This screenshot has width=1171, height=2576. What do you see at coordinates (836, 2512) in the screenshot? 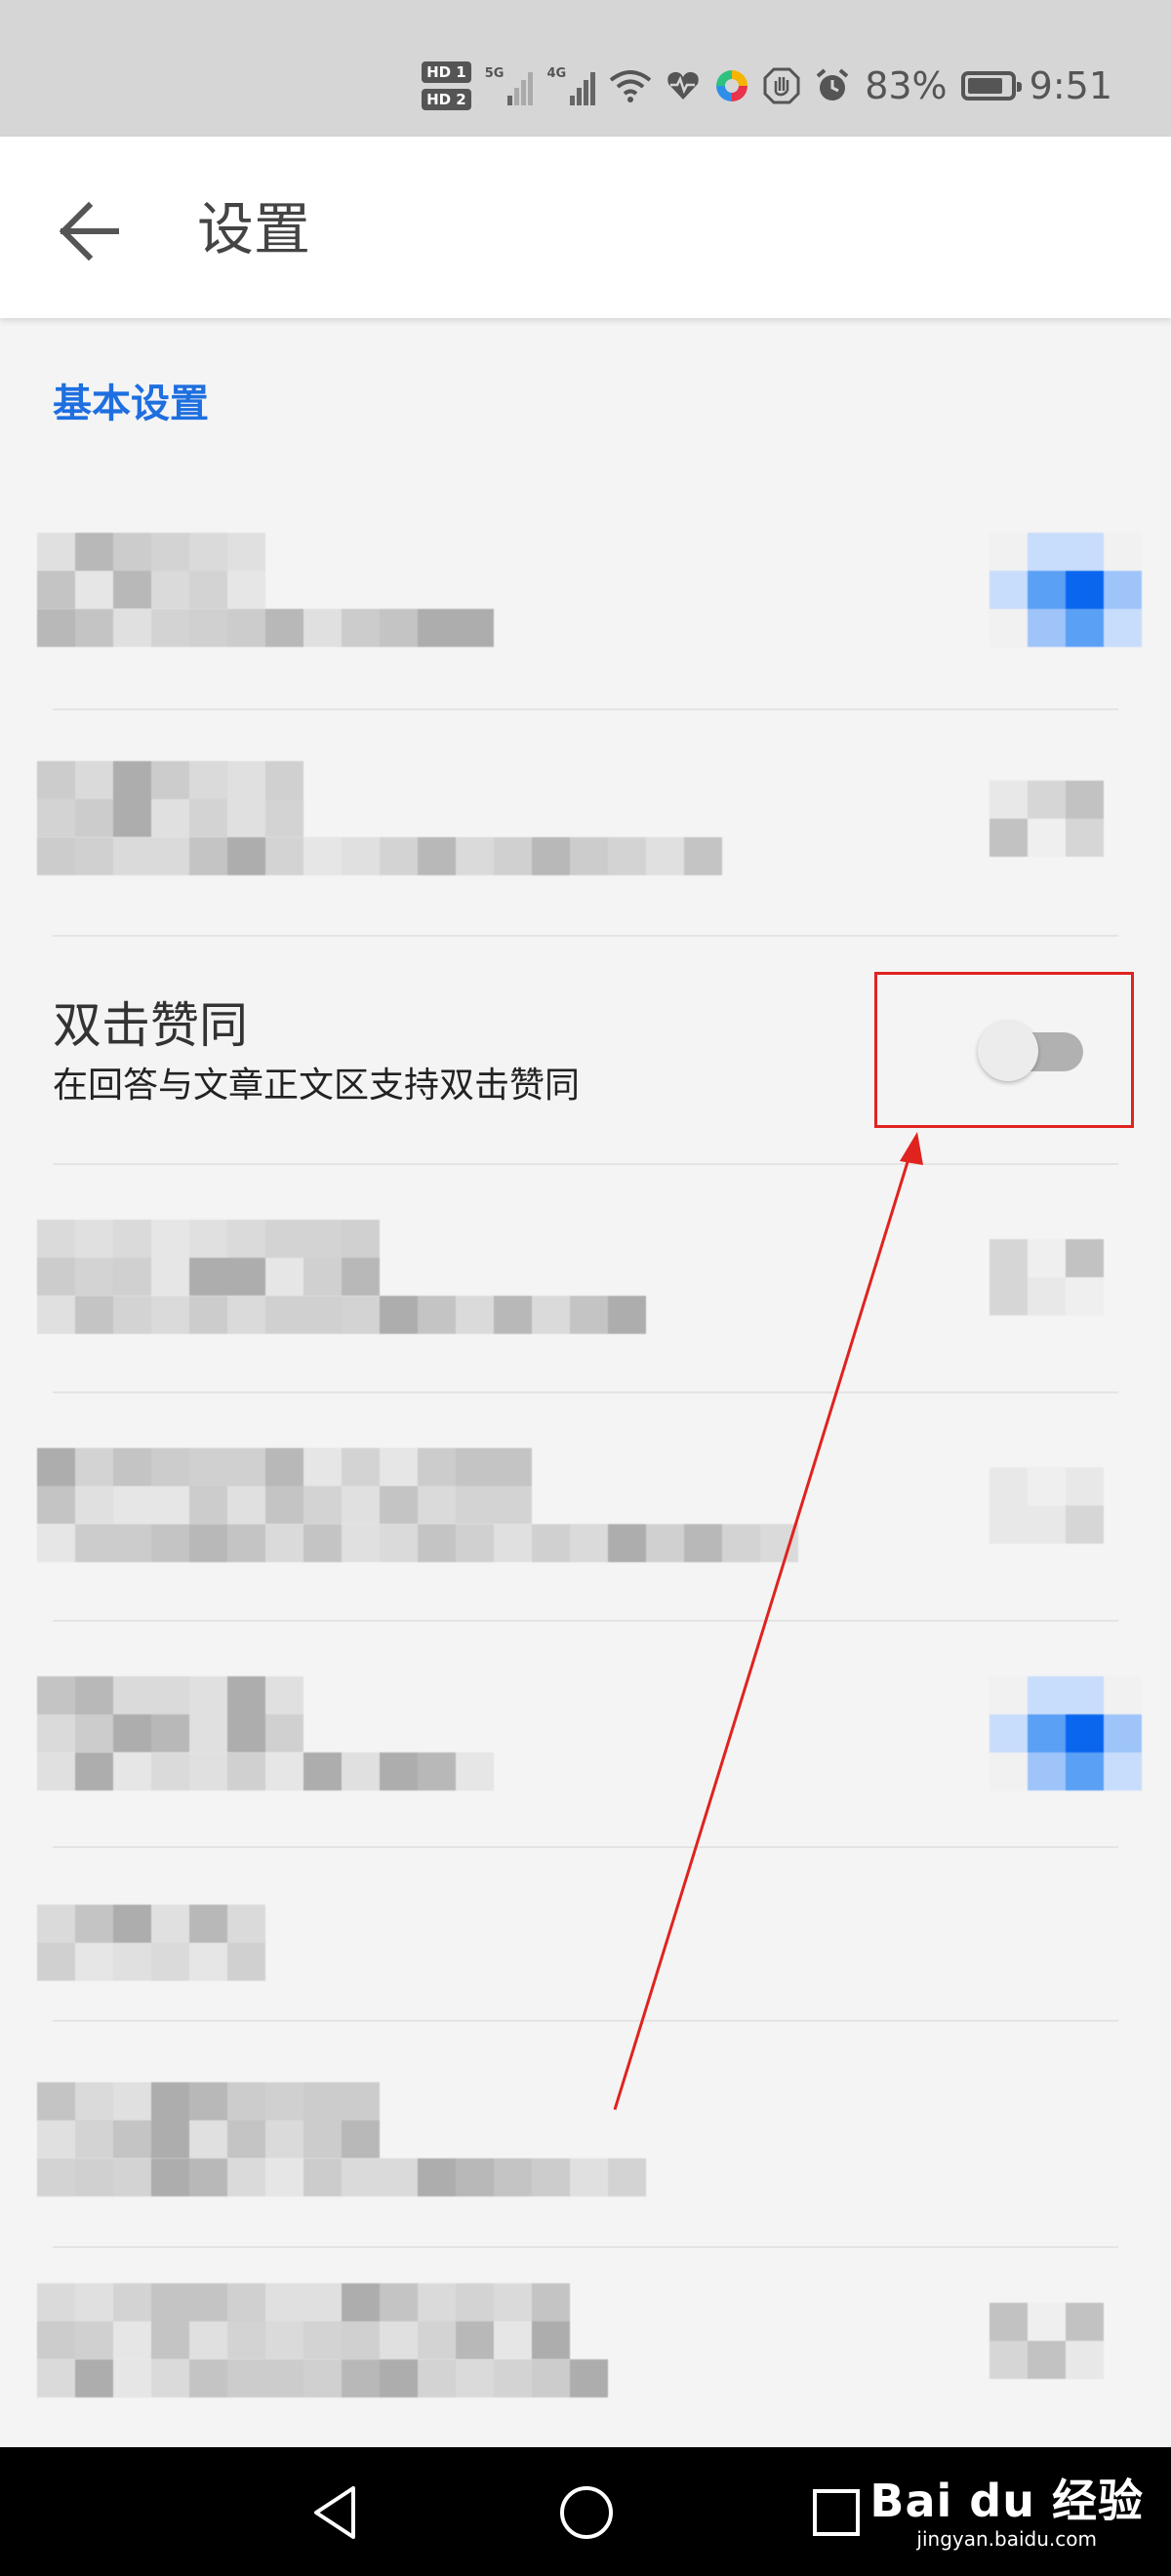
I see `recents-square-icon` at bounding box center [836, 2512].